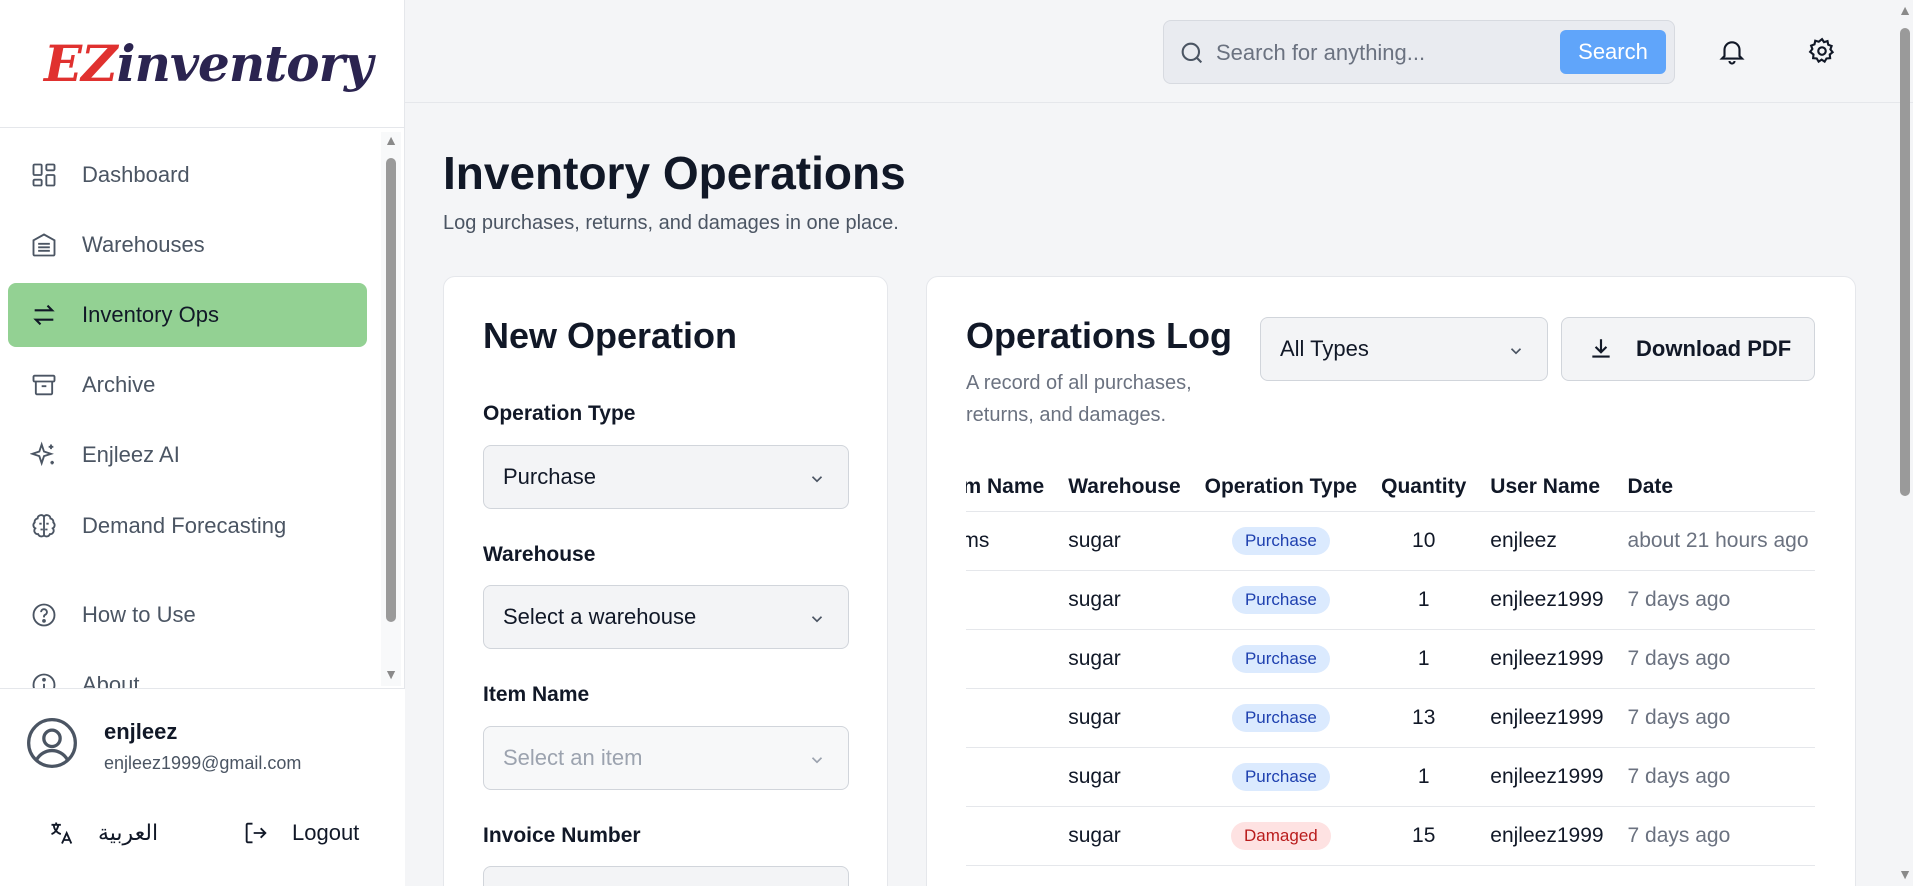  Describe the element at coordinates (1715, 541) in the screenshot. I see `cell-date: about 21 hours ago` at that location.